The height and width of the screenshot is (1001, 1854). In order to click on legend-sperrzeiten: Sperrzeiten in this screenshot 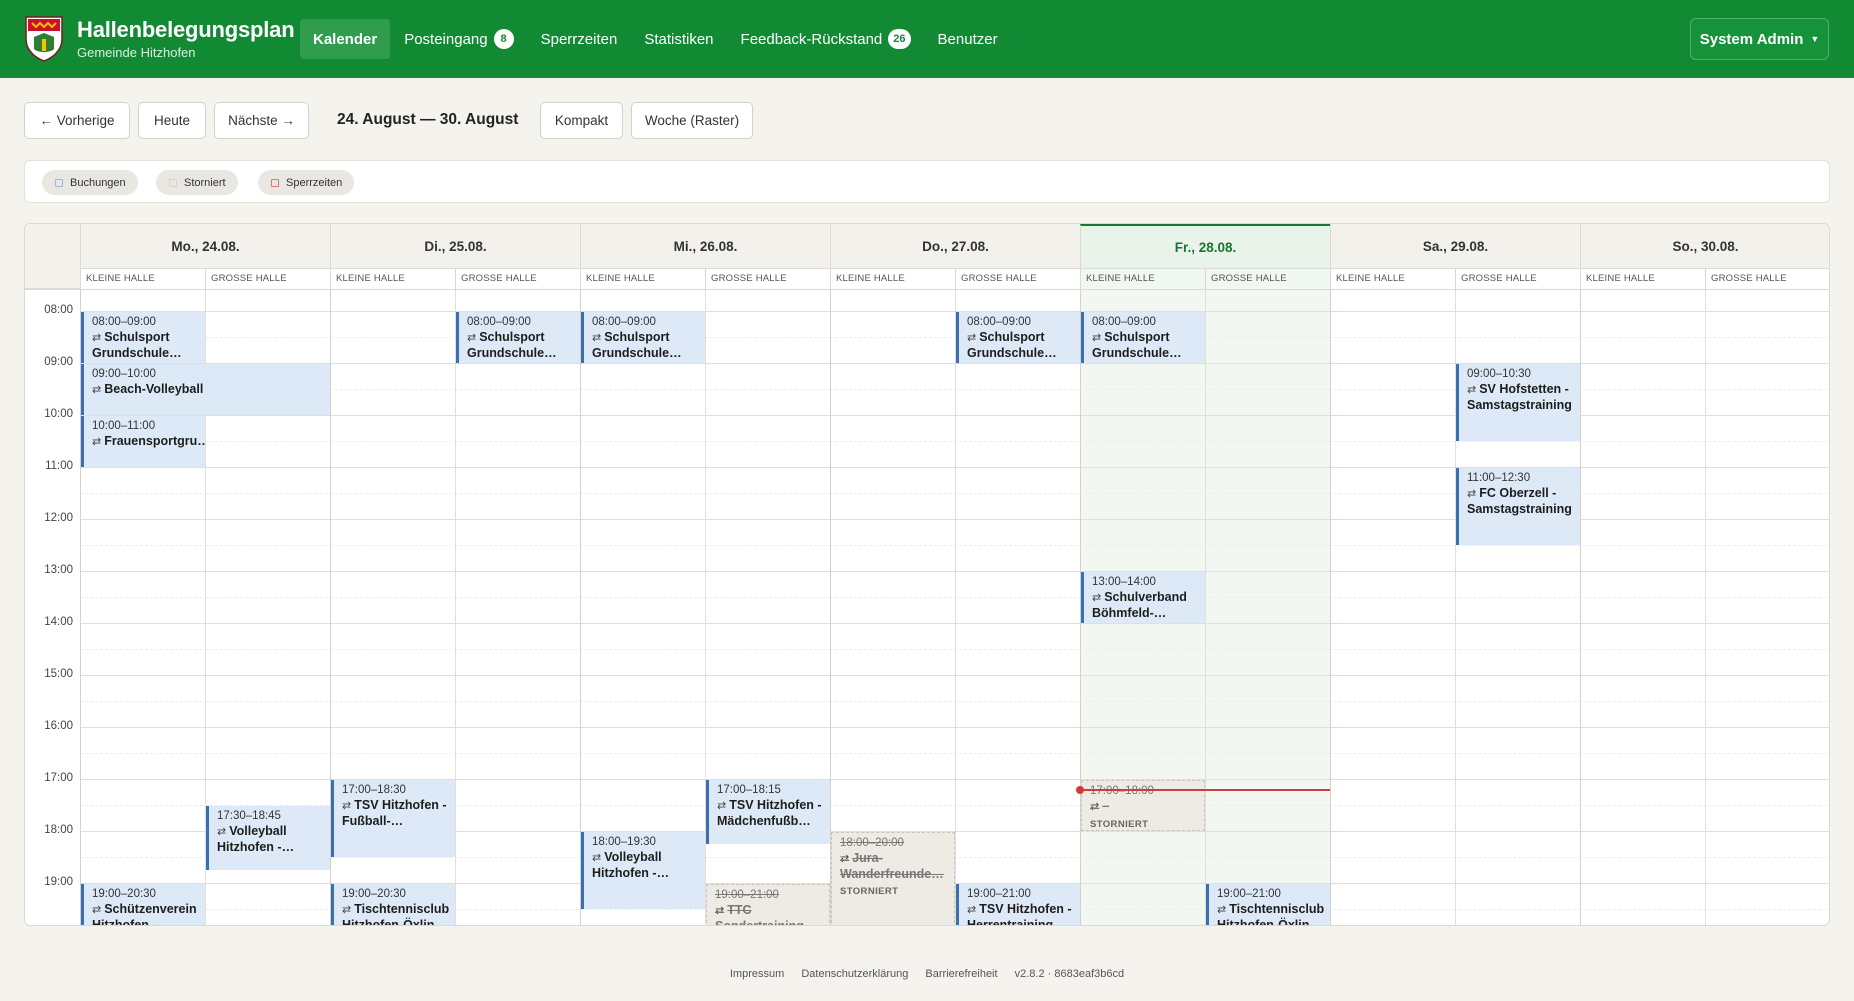, I will do `click(306, 182)`.